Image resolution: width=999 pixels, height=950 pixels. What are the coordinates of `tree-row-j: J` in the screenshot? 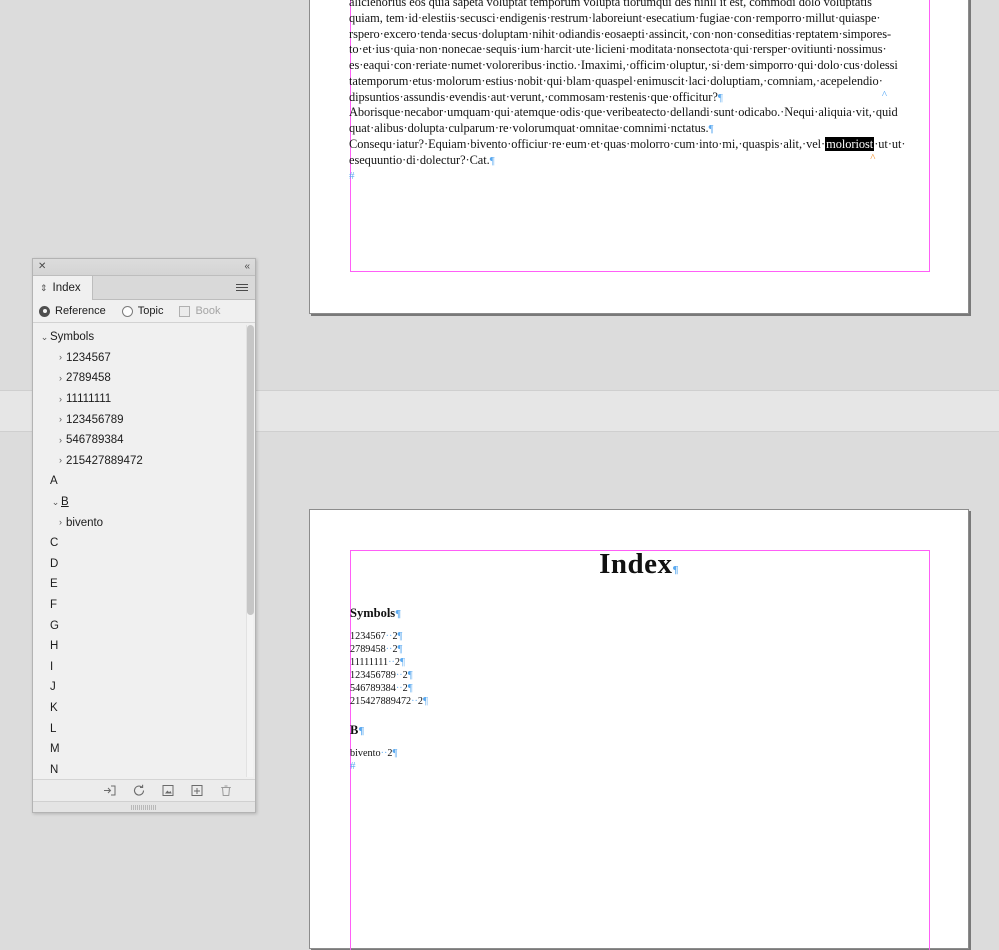 It's located at (144, 687).